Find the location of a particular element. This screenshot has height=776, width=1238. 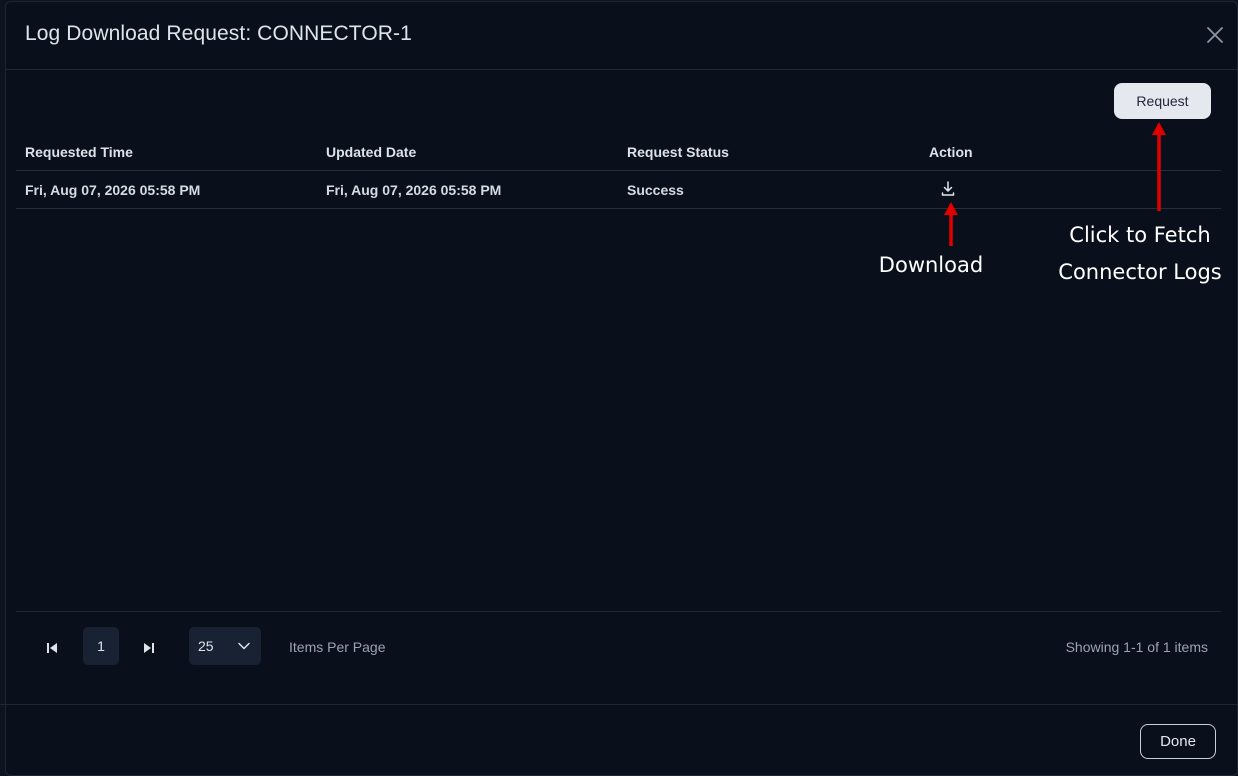

download-annotation: Download is located at coordinates (931, 265).